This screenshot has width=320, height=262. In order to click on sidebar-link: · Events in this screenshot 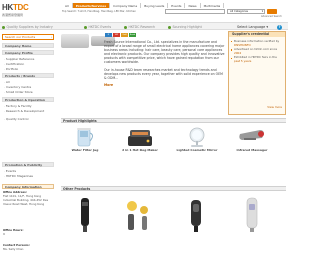, I will do `click(10, 171)`.